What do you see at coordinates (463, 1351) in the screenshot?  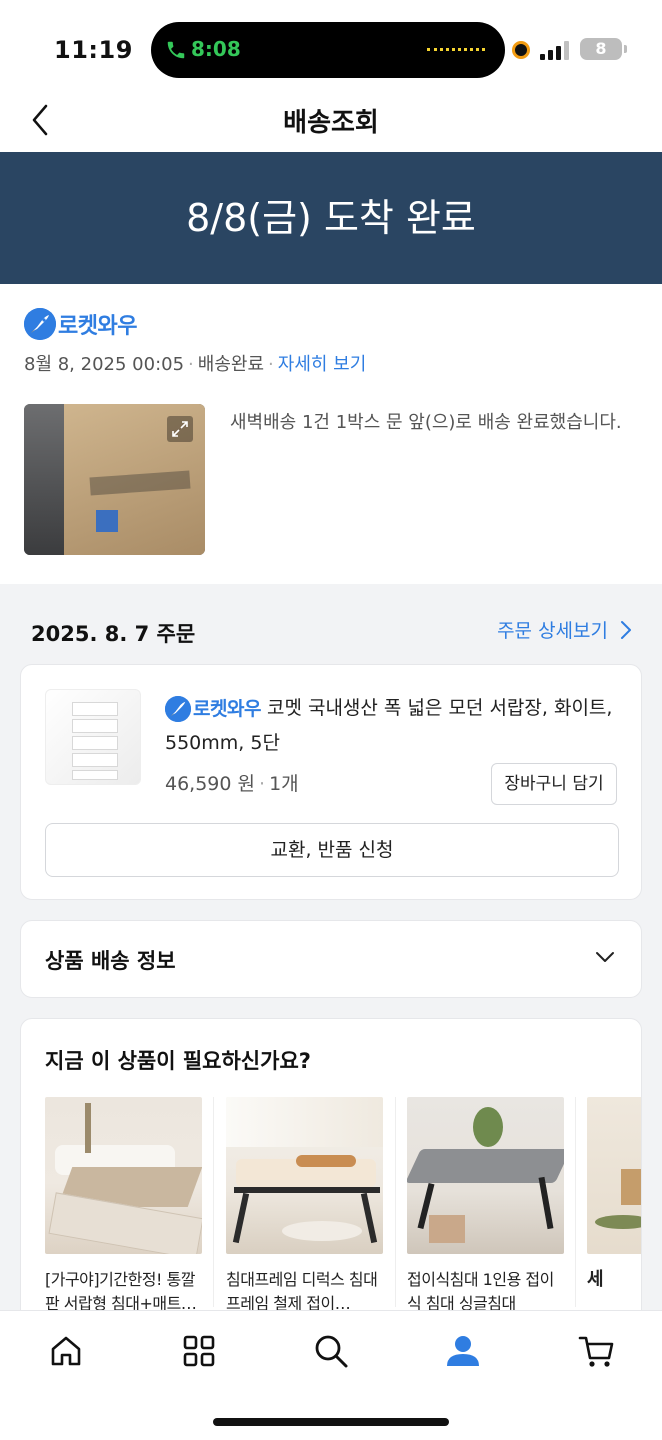 I see `my-account-icon` at bounding box center [463, 1351].